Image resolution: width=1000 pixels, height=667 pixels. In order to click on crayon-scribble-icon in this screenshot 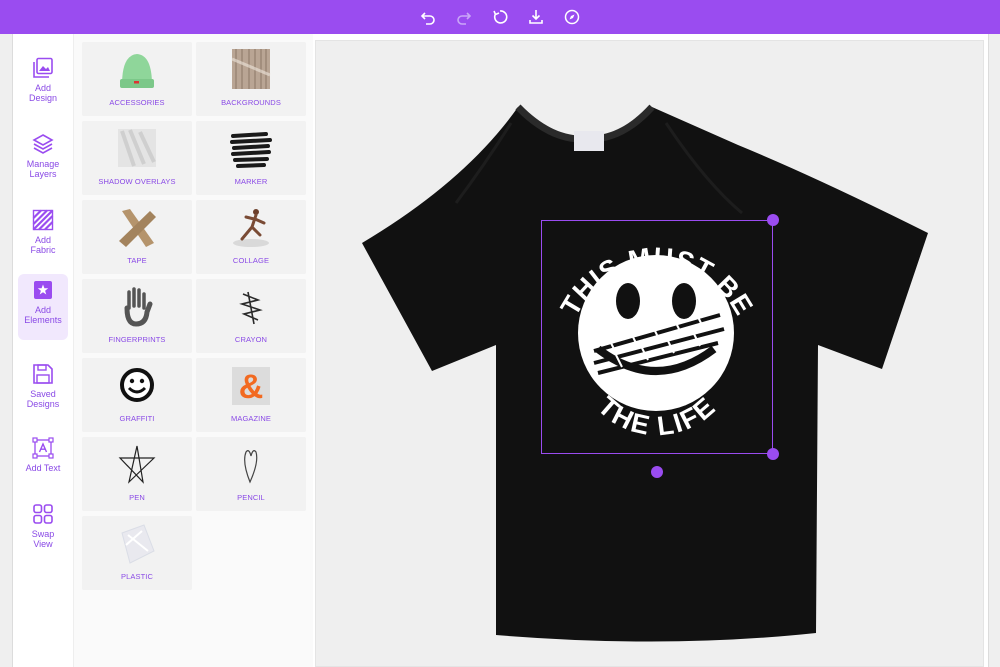, I will do `click(251, 308)`.